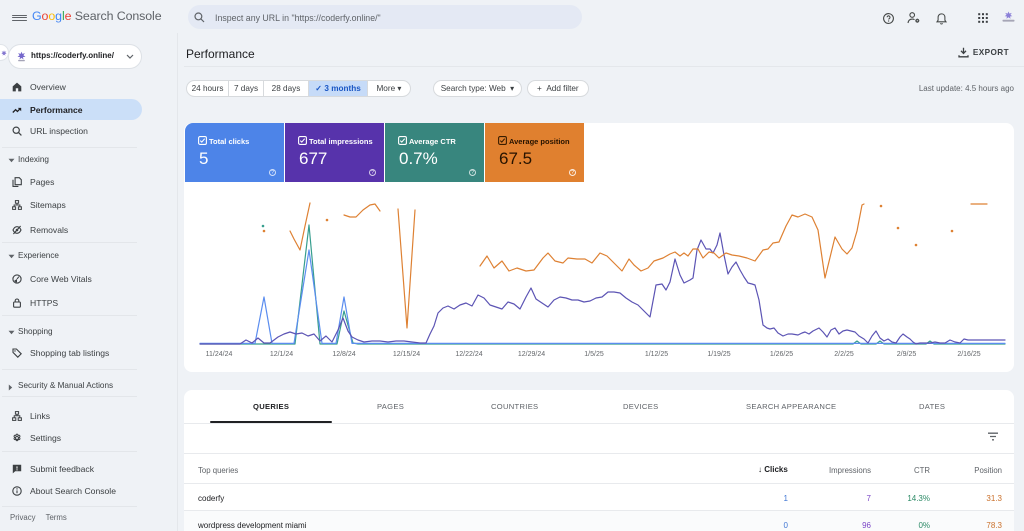 Image resolution: width=1024 pixels, height=531 pixels. What do you see at coordinates (781, 354) in the screenshot?
I see `svg-text: 1/26/25` at bounding box center [781, 354].